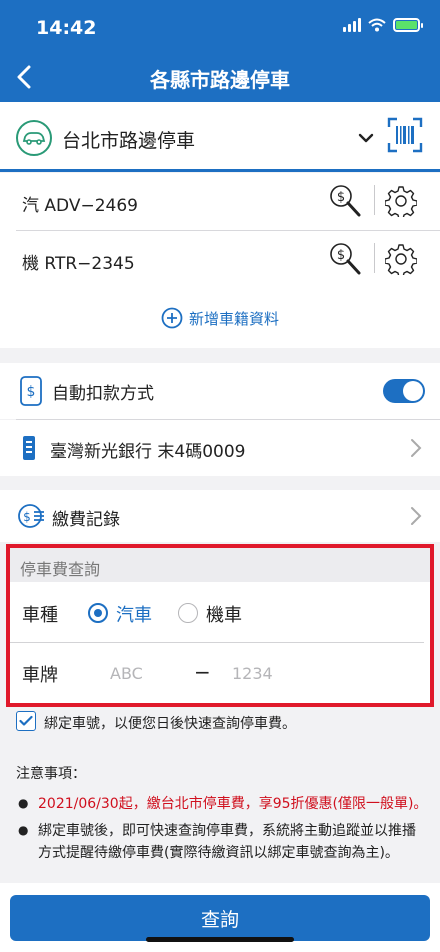 This screenshot has width=440, height=952. I want to click on radio-motorcycle-label: 機車, so click(224, 614).